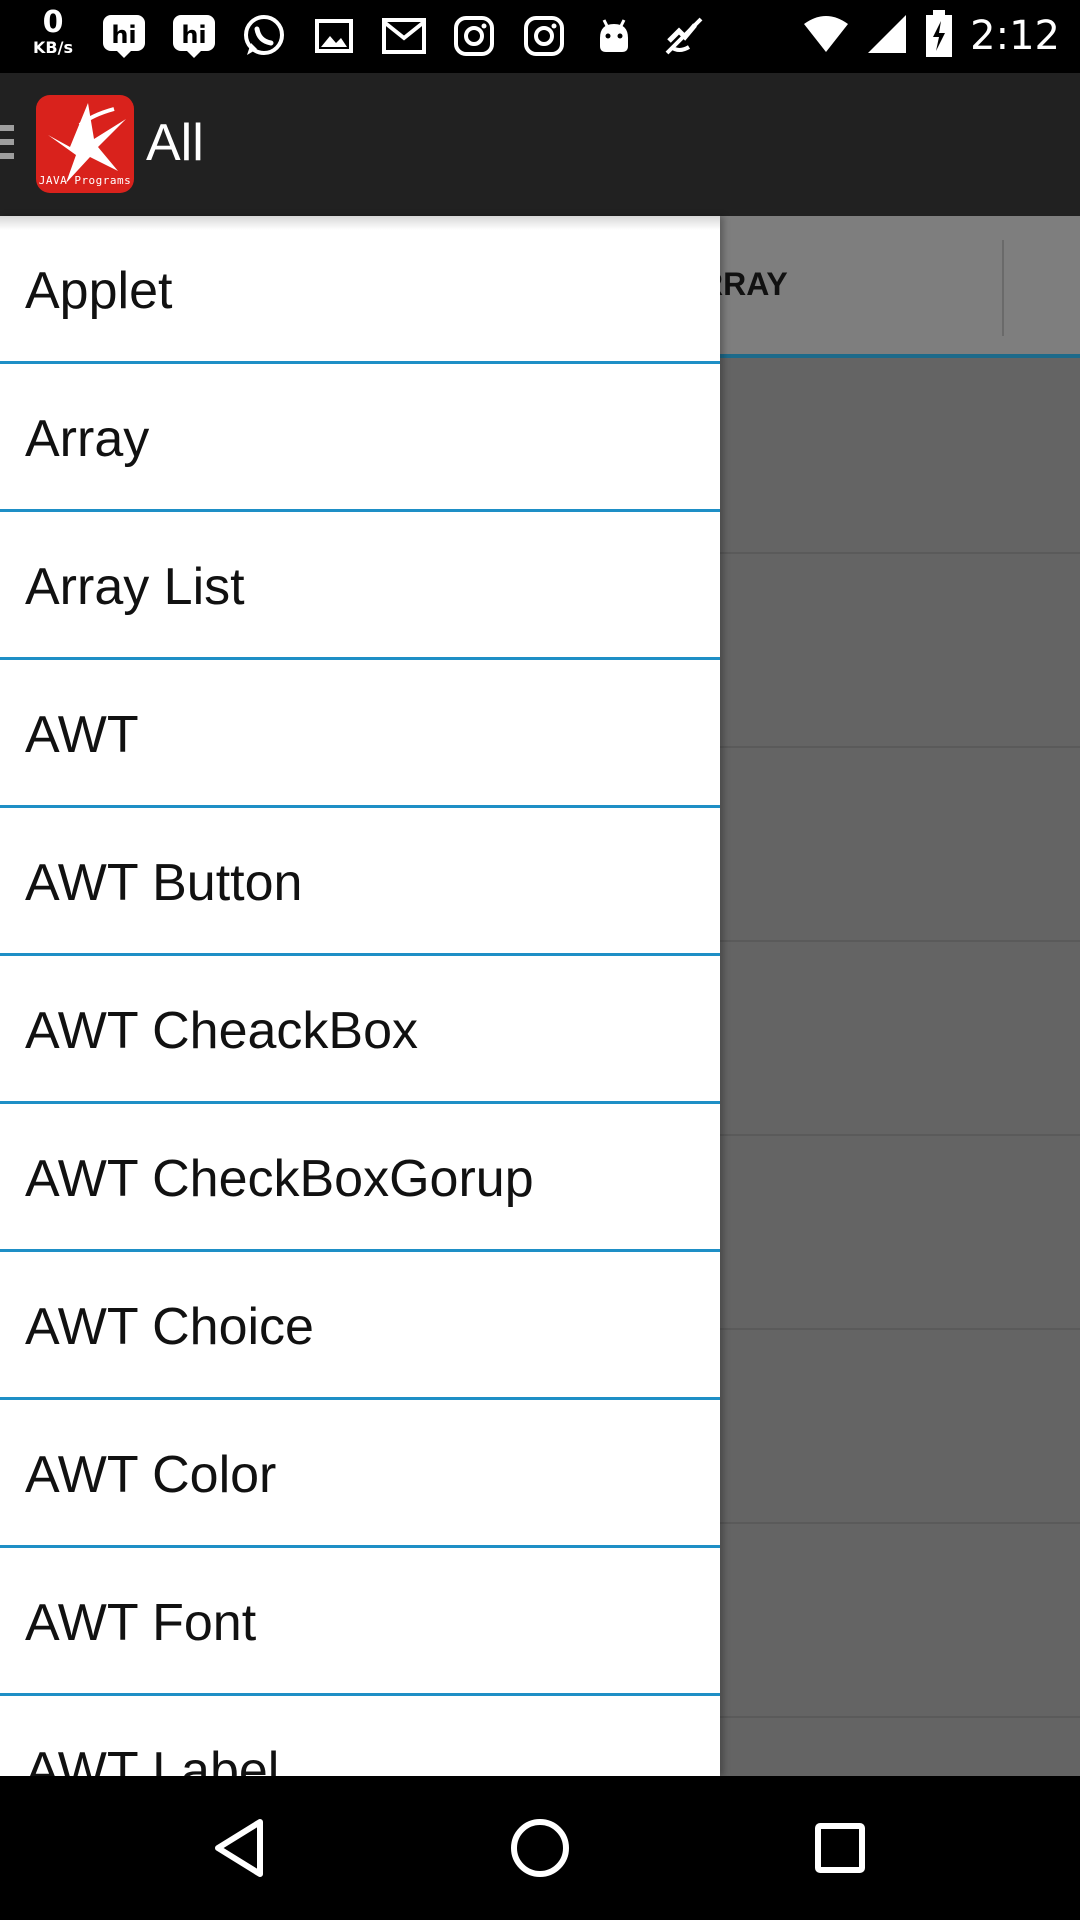 Image resolution: width=1080 pixels, height=1920 pixels. I want to click on drawer-item-awt-color: AWT Color, so click(360, 1474).